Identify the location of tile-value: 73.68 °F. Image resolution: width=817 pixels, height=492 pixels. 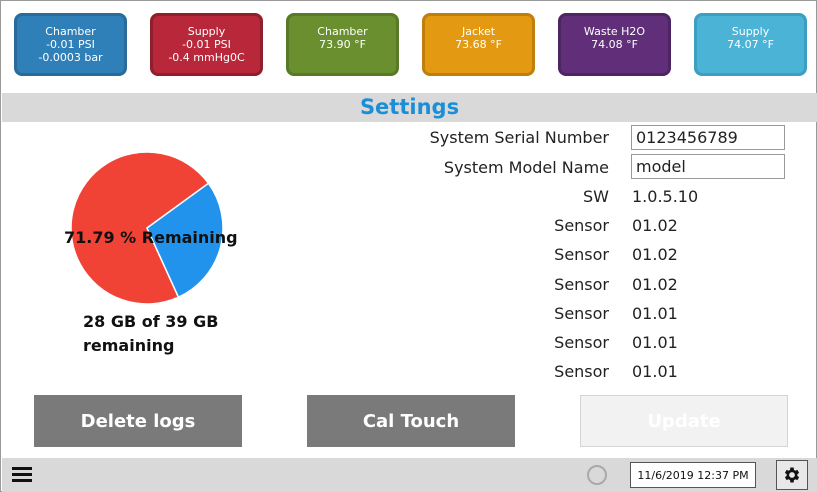
(478, 44).